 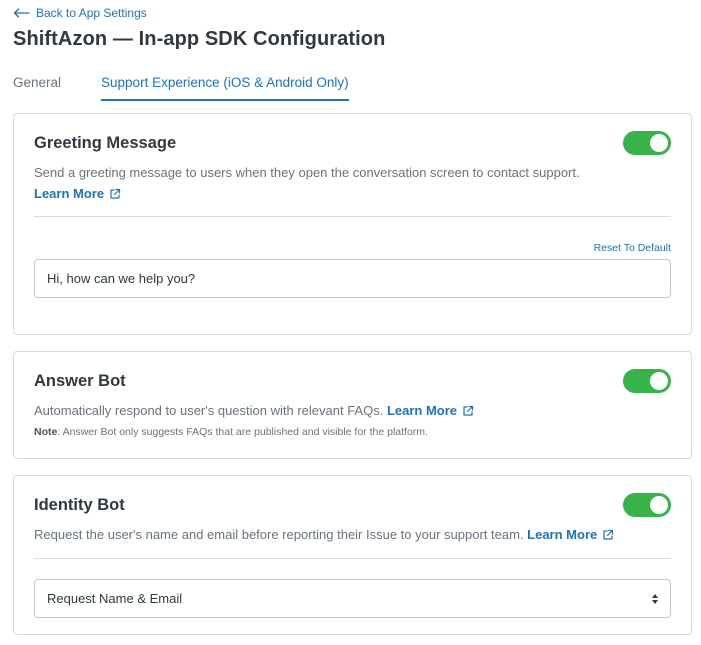 What do you see at coordinates (352, 278) in the screenshot?
I see `greeting-message-input` at bounding box center [352, 278].